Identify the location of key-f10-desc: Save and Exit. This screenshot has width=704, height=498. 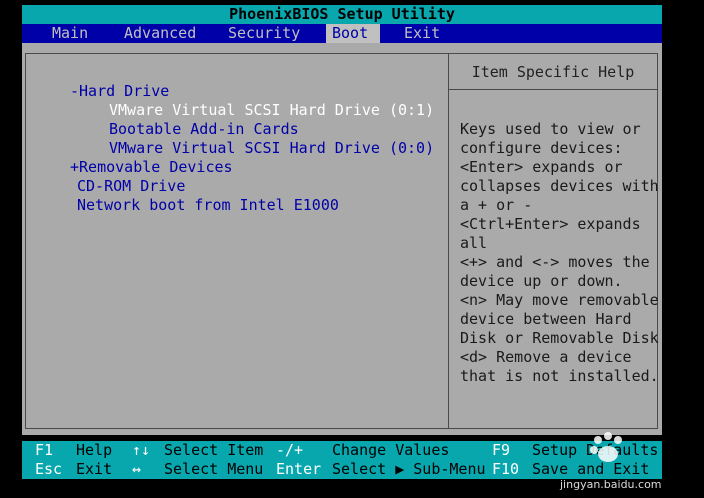
(591, 469).